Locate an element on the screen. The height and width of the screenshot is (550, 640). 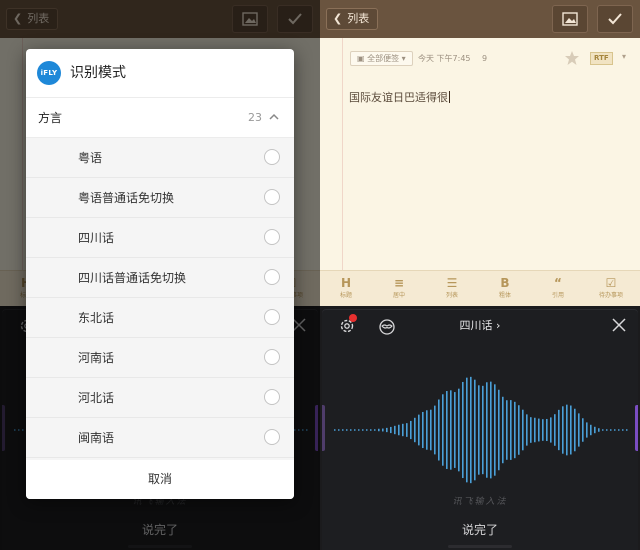
chevron-down-icon: ▾ is located at coordinates (624, 56).